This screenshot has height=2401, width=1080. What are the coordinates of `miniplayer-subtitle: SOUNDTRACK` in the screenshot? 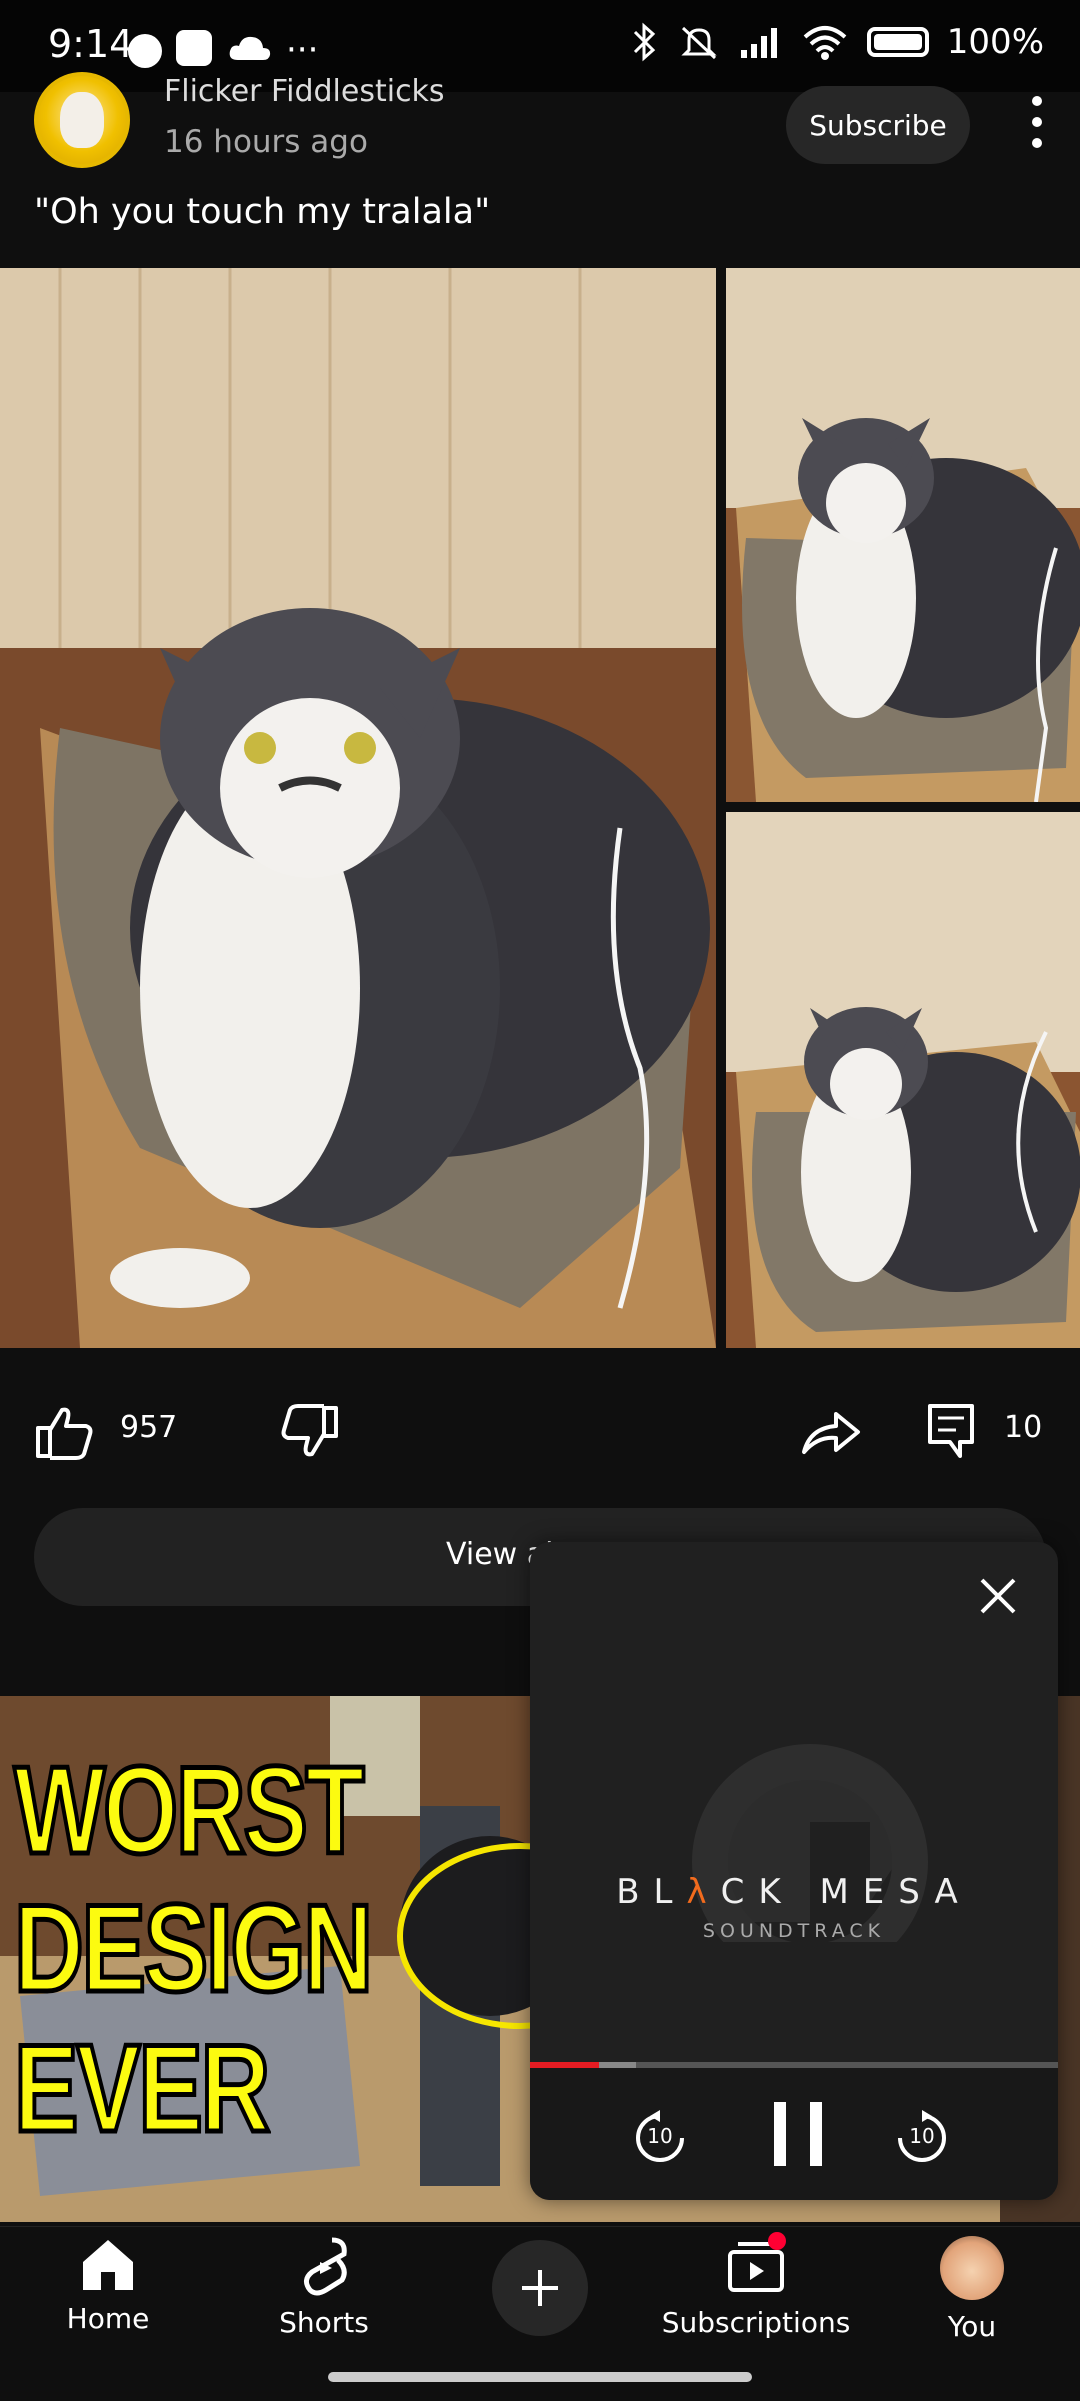 It's located at (794, 1931).